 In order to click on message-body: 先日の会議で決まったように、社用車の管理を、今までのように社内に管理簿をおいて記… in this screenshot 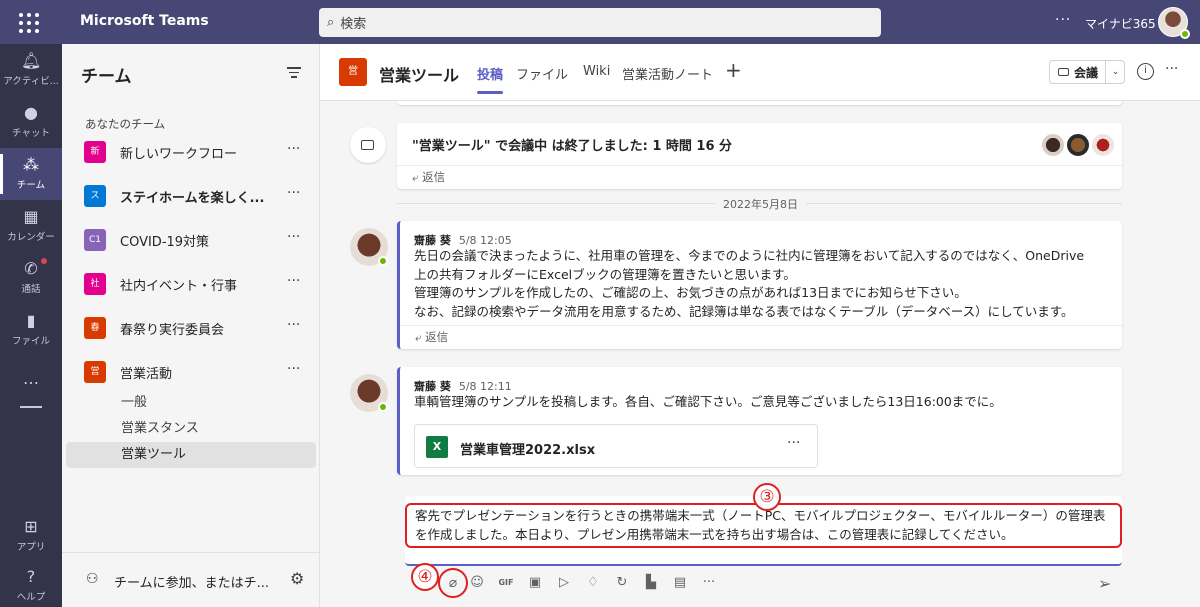, I will do `click(749, 283)`.